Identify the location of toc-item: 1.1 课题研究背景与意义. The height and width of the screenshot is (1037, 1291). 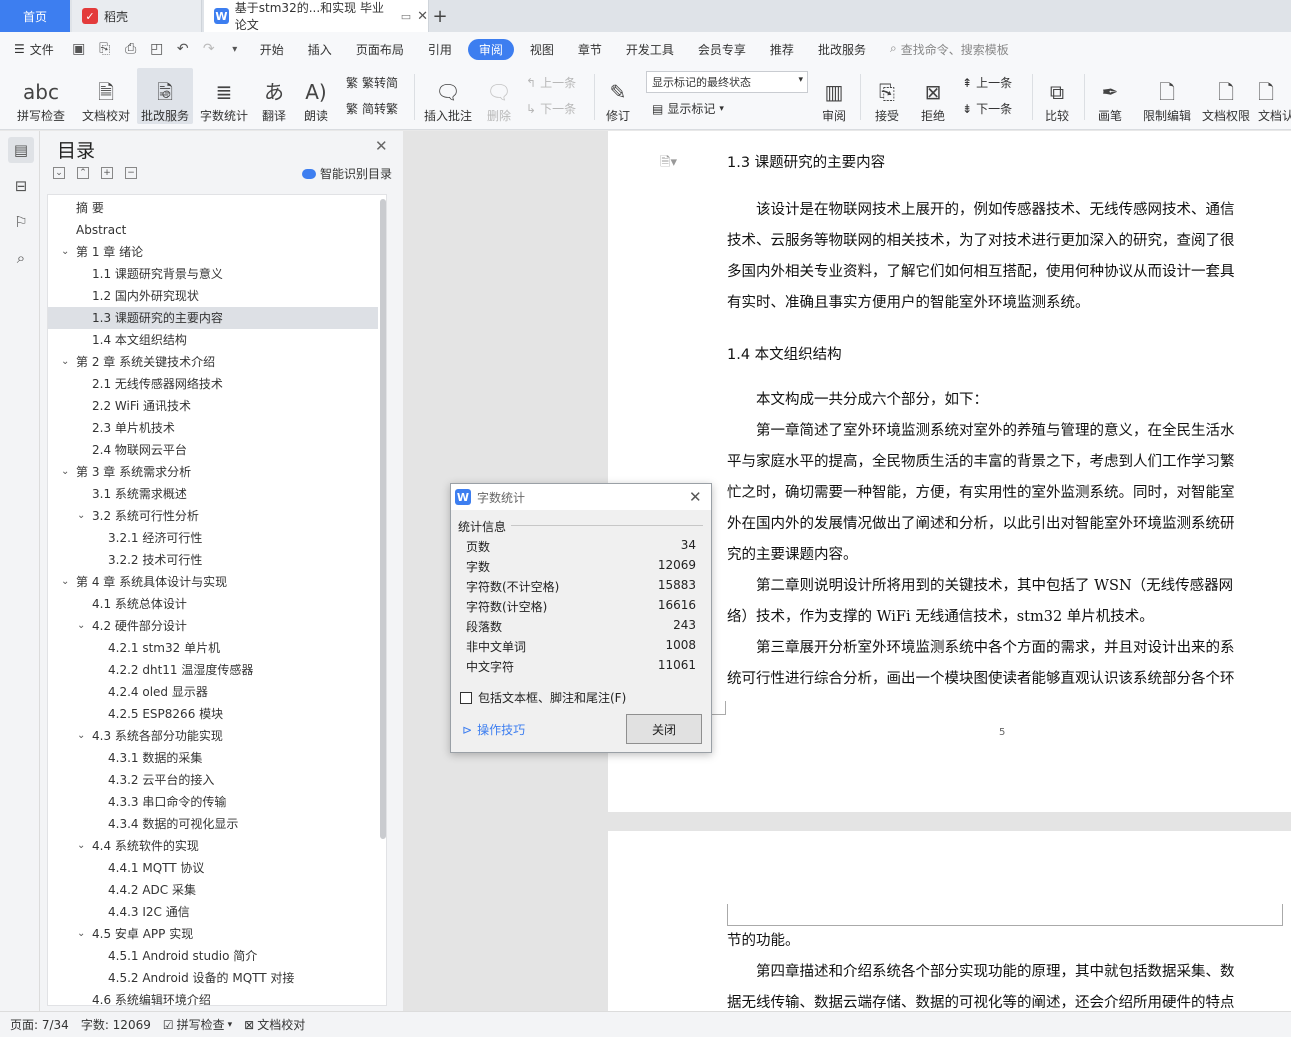
(213, 274).